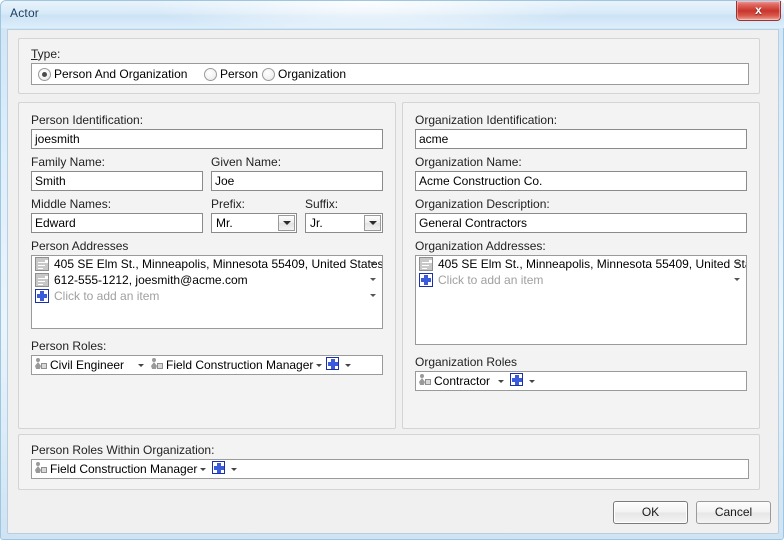 Image resolution: width=784 pixels, height=540 pixels. Describe the element at coordinates (733, 512) in the screenshot. I see `cancel-button: Cancel` at that location.